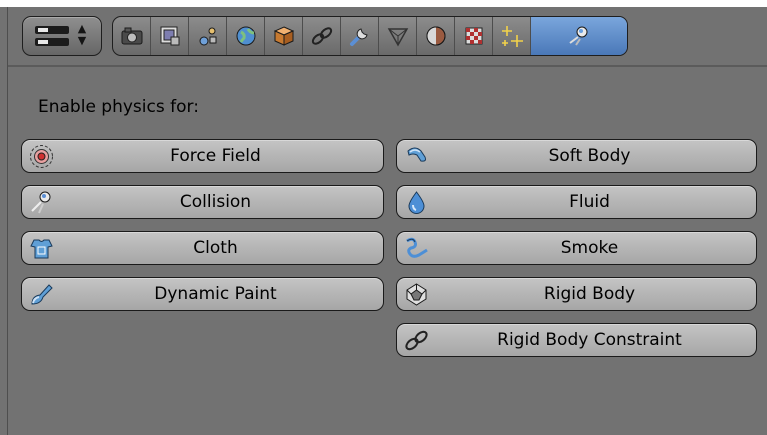 The image size is (767, 435). I want to click on tab-modifiers, so click(360, 36).